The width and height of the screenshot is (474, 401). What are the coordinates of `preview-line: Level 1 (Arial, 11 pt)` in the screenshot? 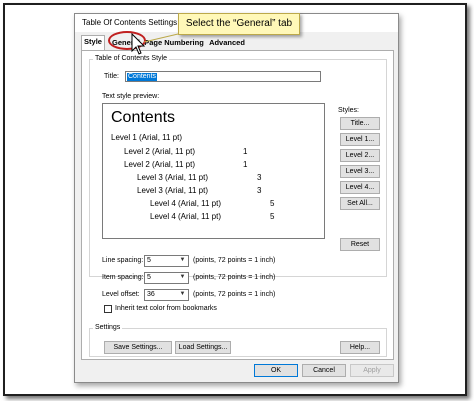 It's located at (146, 137).